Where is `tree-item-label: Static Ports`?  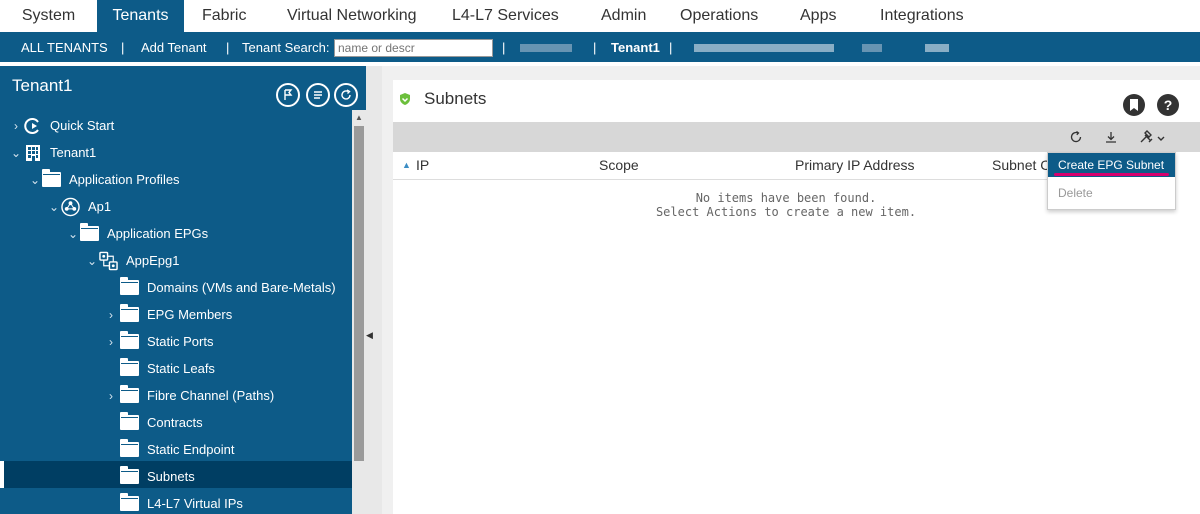
tree-item-label: Static Ports is located at coordinates (180, 341).